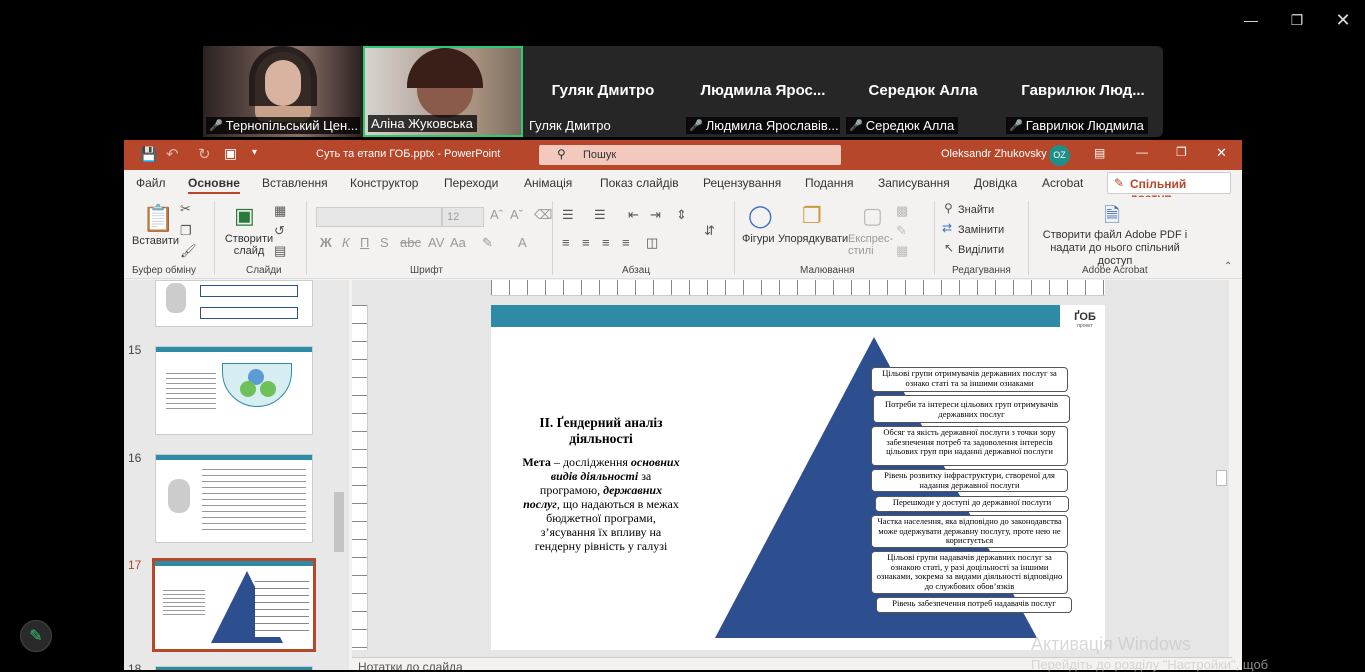  I want to click on shape-fill-icon: ▩, so click(902, 211).